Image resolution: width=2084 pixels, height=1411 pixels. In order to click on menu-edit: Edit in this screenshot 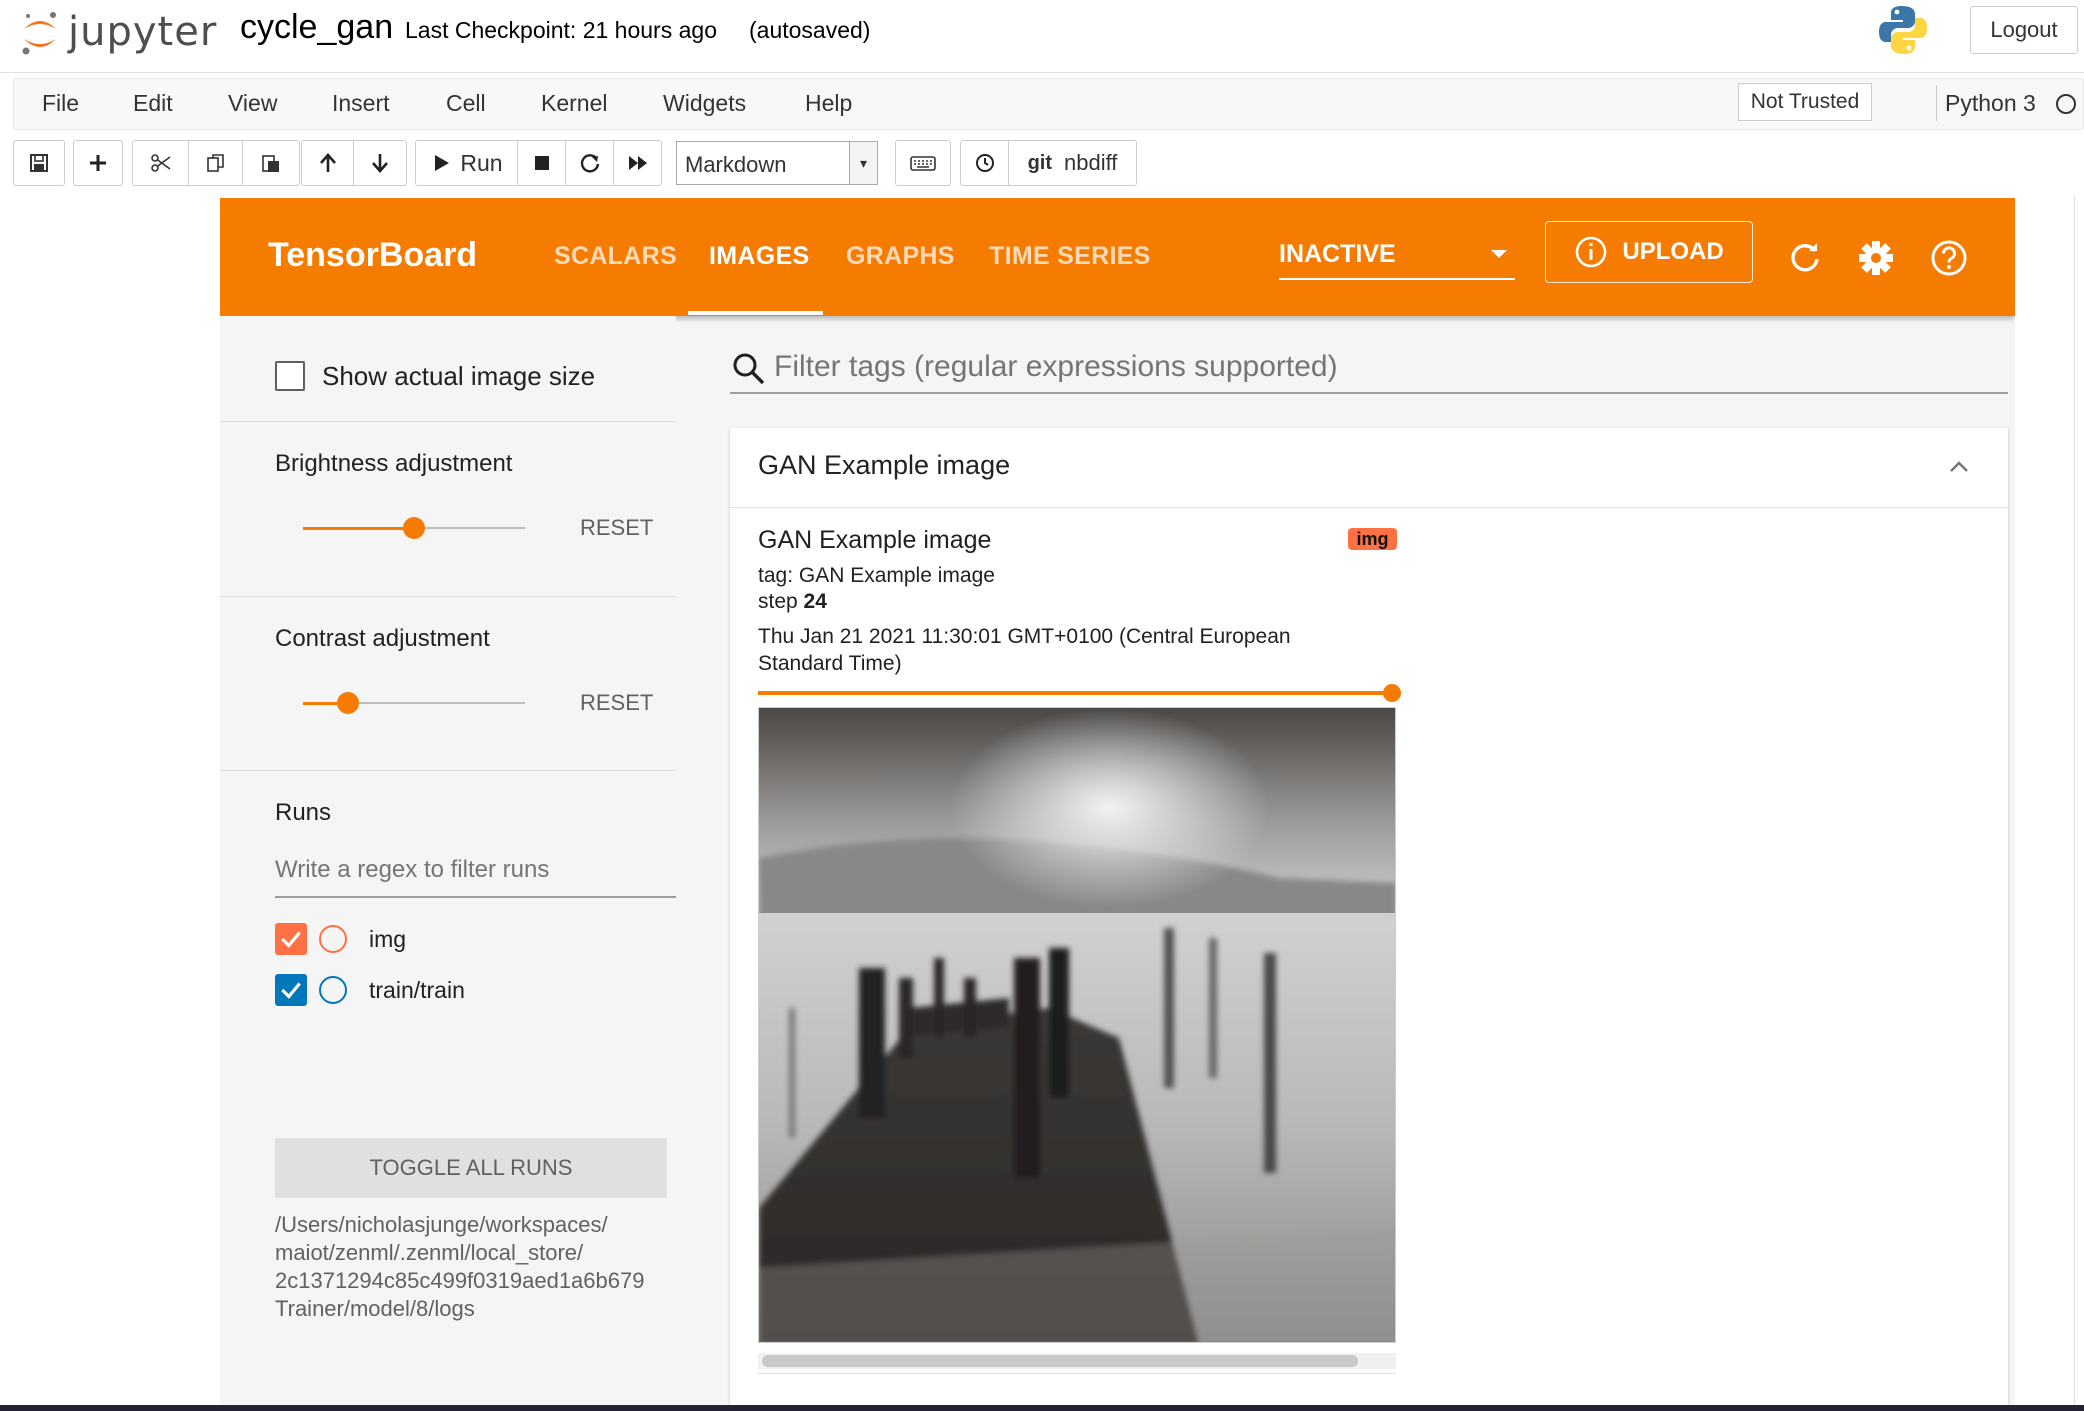, I will do `click(153, 103)`.